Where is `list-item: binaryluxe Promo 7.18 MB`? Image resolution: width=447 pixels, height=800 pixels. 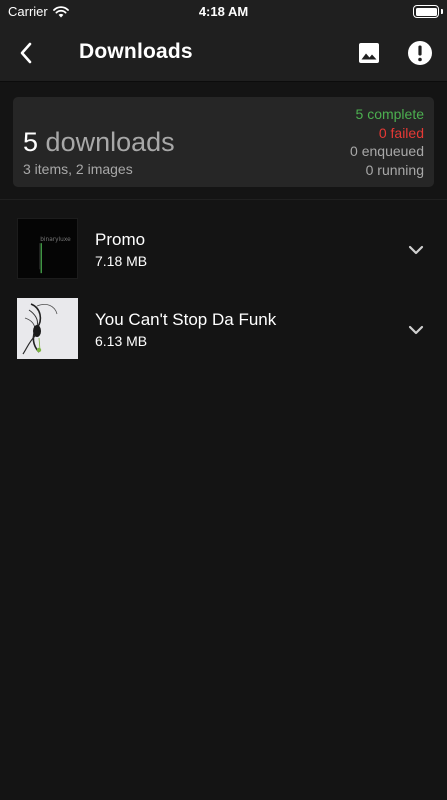 list-item: binaryluxe Promo 7.18 MB is located at coordinates (223, 257).